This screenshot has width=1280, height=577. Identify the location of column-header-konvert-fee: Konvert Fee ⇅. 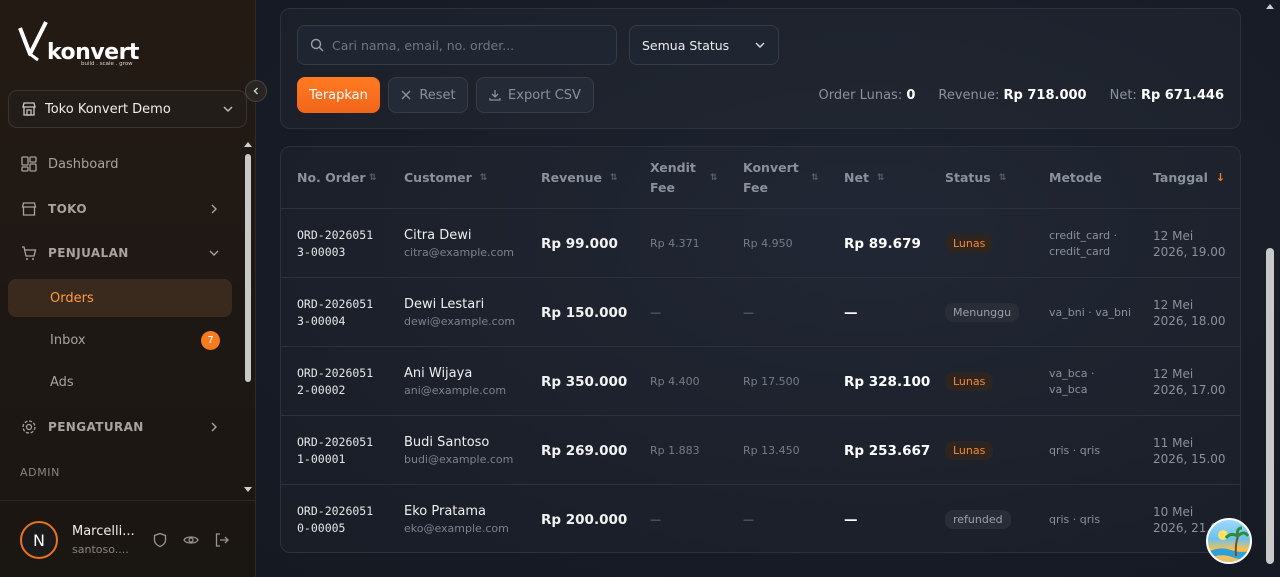
(781, 178).